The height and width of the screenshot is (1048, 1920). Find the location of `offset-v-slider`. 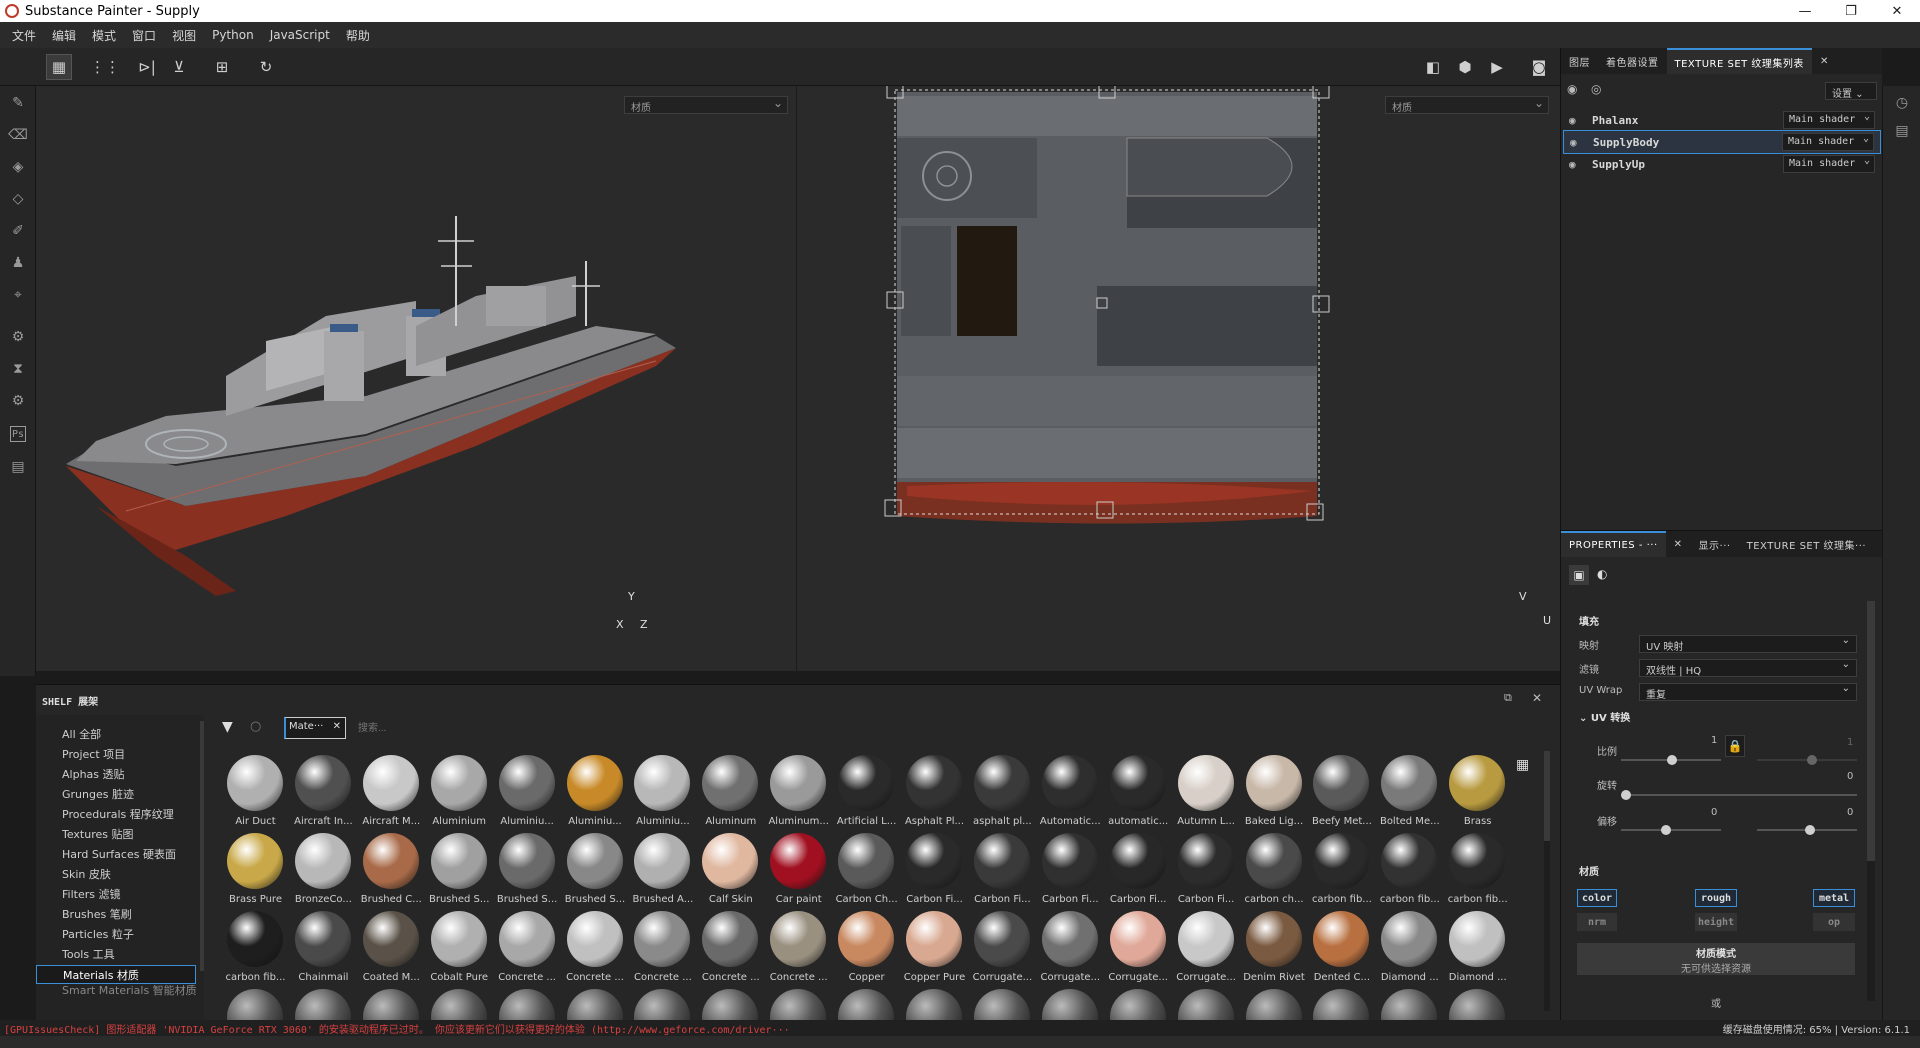

offset-v-slider is located at coordinates (1807, 830).